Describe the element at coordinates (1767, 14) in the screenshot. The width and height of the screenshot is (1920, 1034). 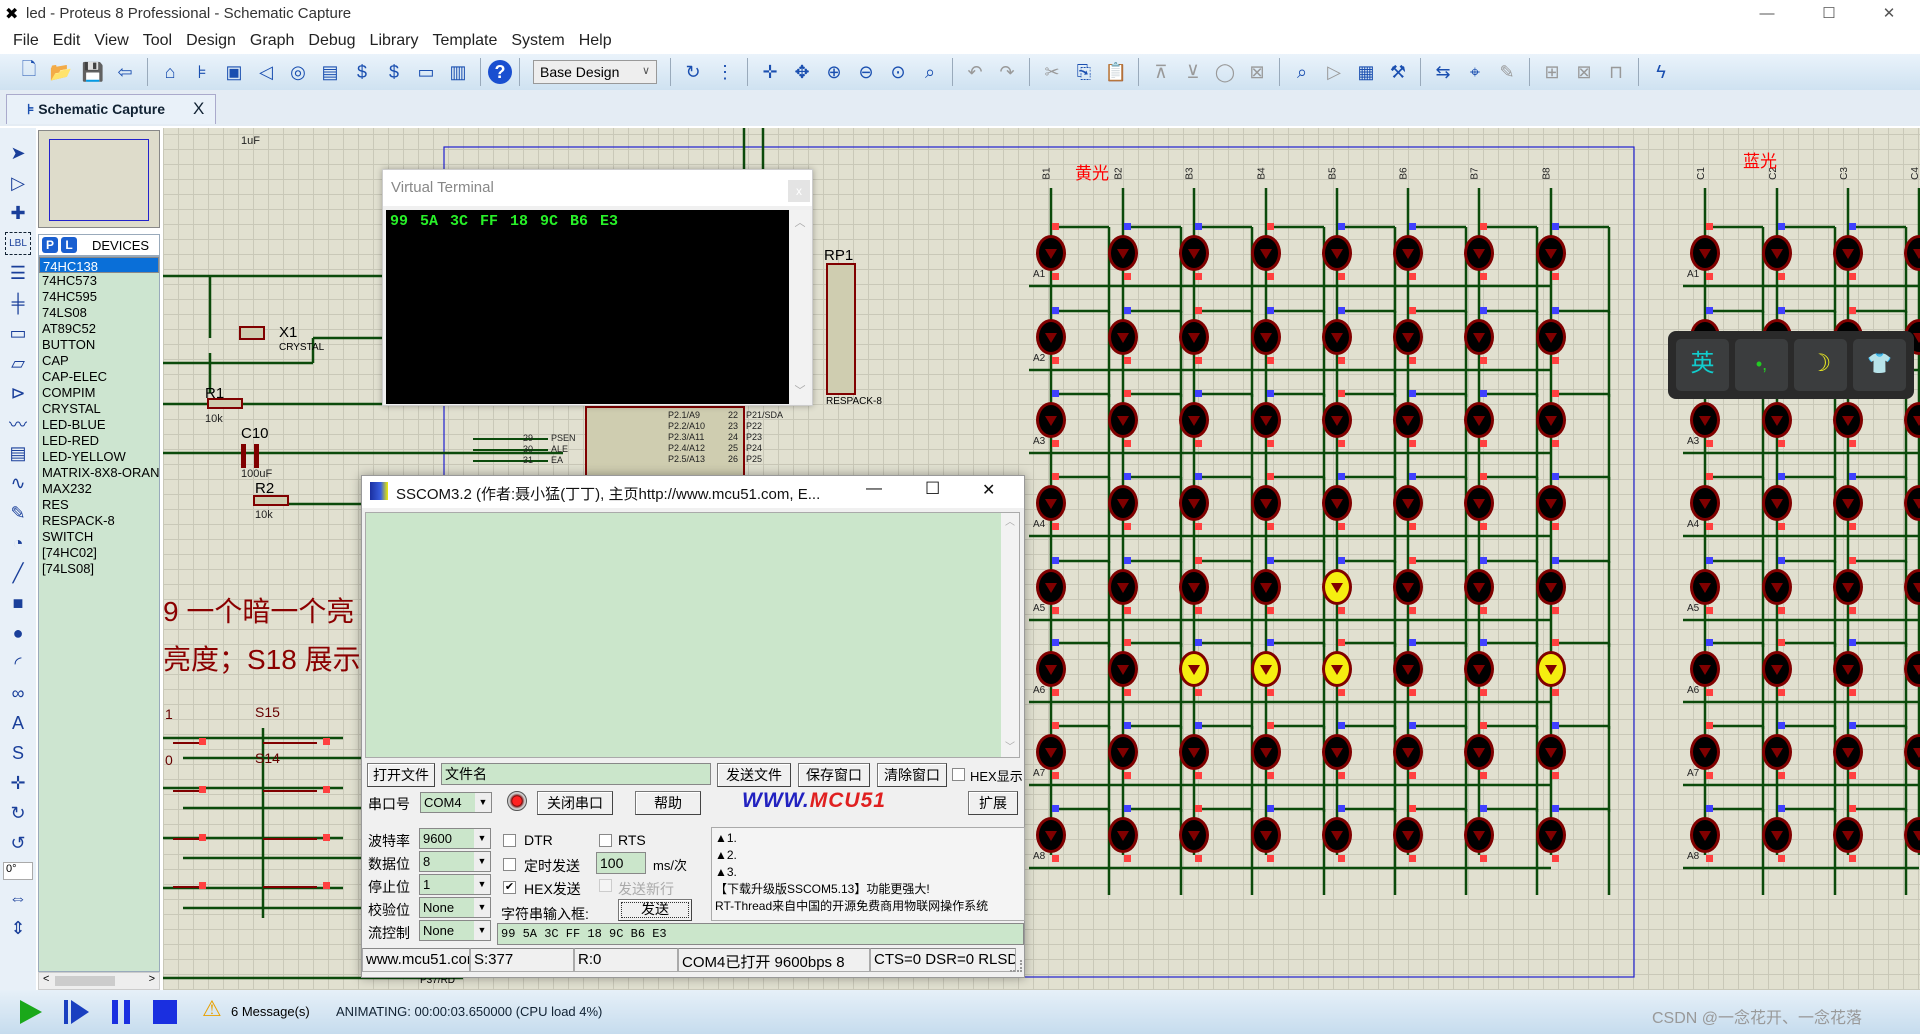
I see `minimize-button: —` at that location.